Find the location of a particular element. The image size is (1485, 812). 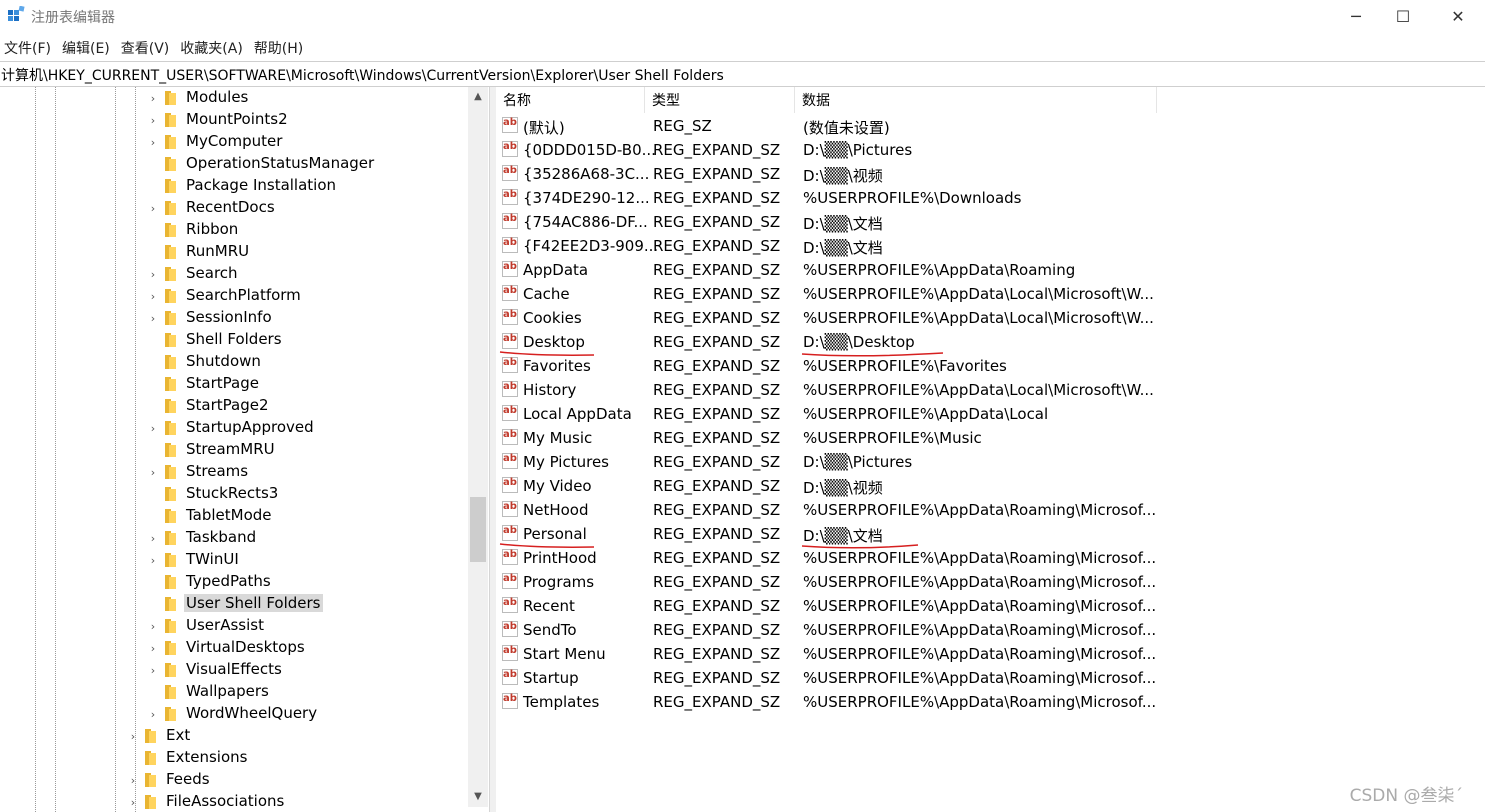

tree-item: Ribbon is located at coordinates (234, 230).